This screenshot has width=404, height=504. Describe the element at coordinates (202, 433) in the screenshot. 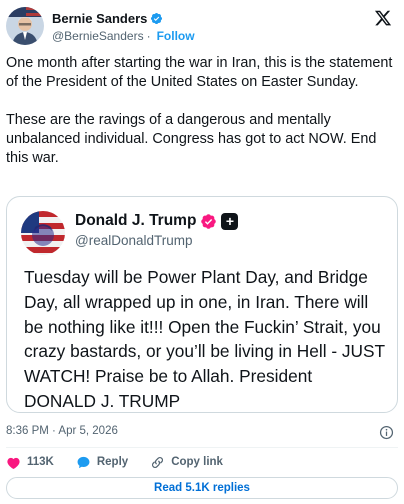

I see `tweet-meta: 8:36 PM · Apr 5, 2026` at that location.